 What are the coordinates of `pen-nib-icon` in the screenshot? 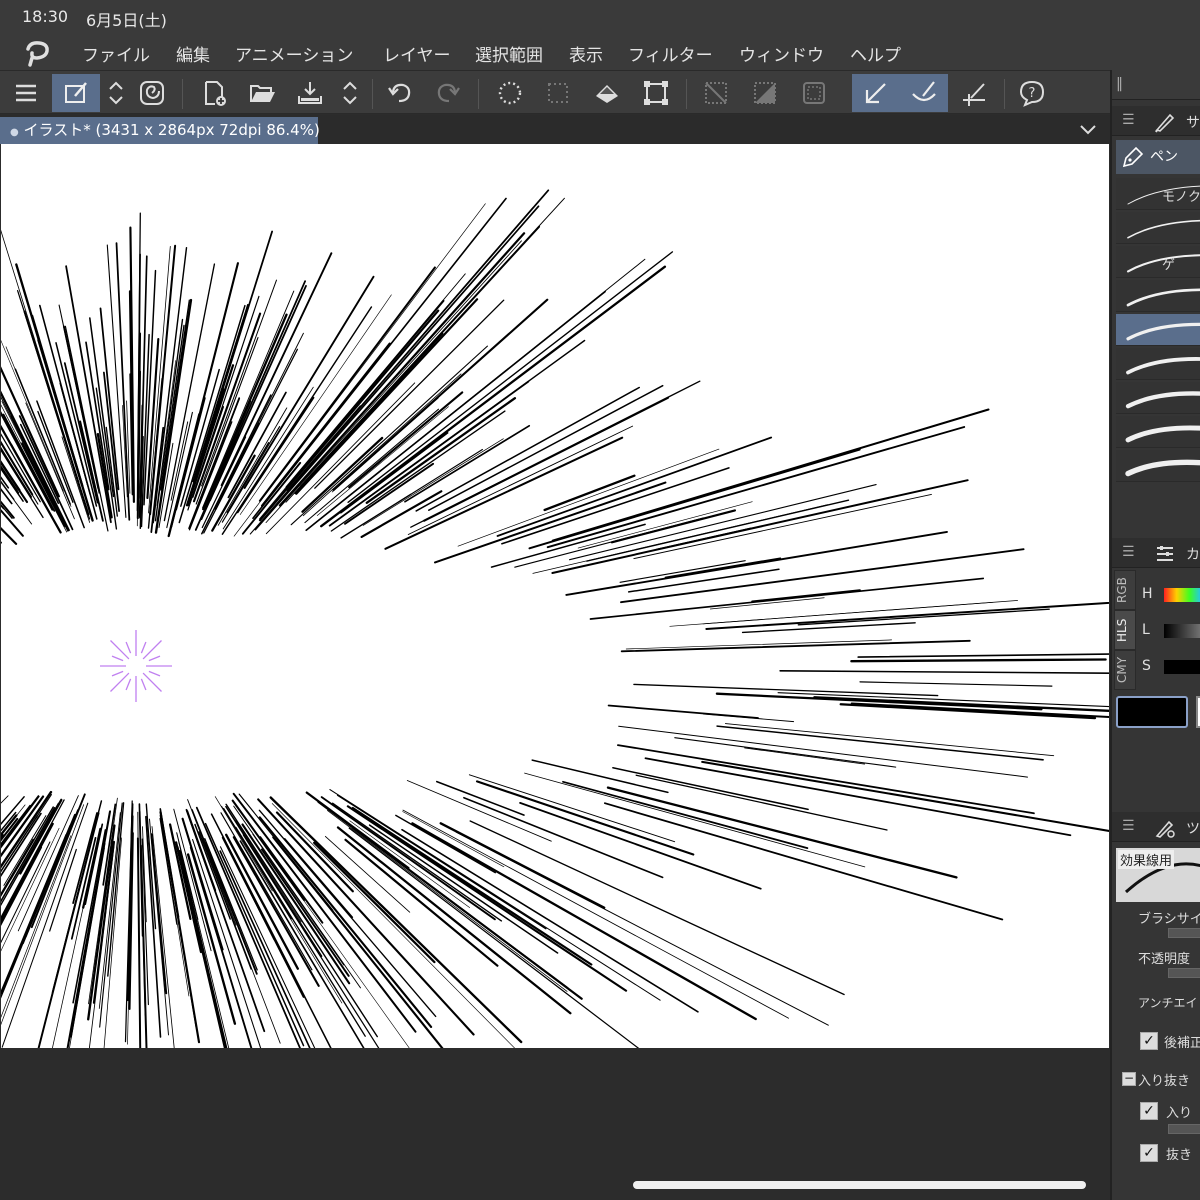 It's located at (1133, 157).